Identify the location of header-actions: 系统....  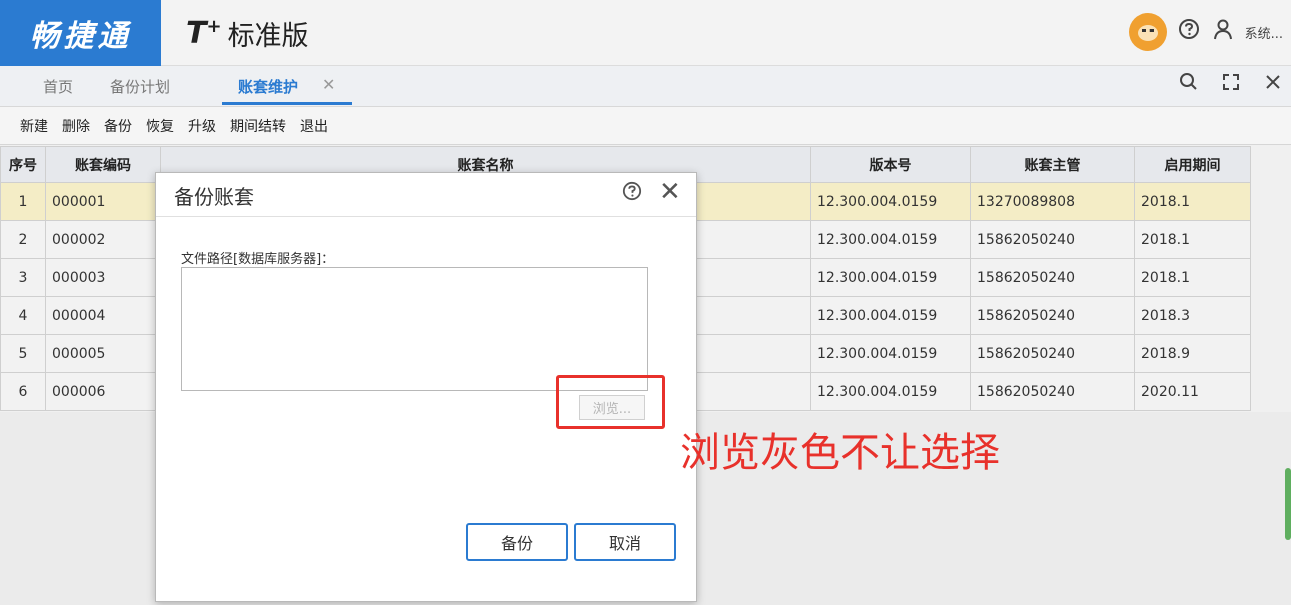
(1205, 32).